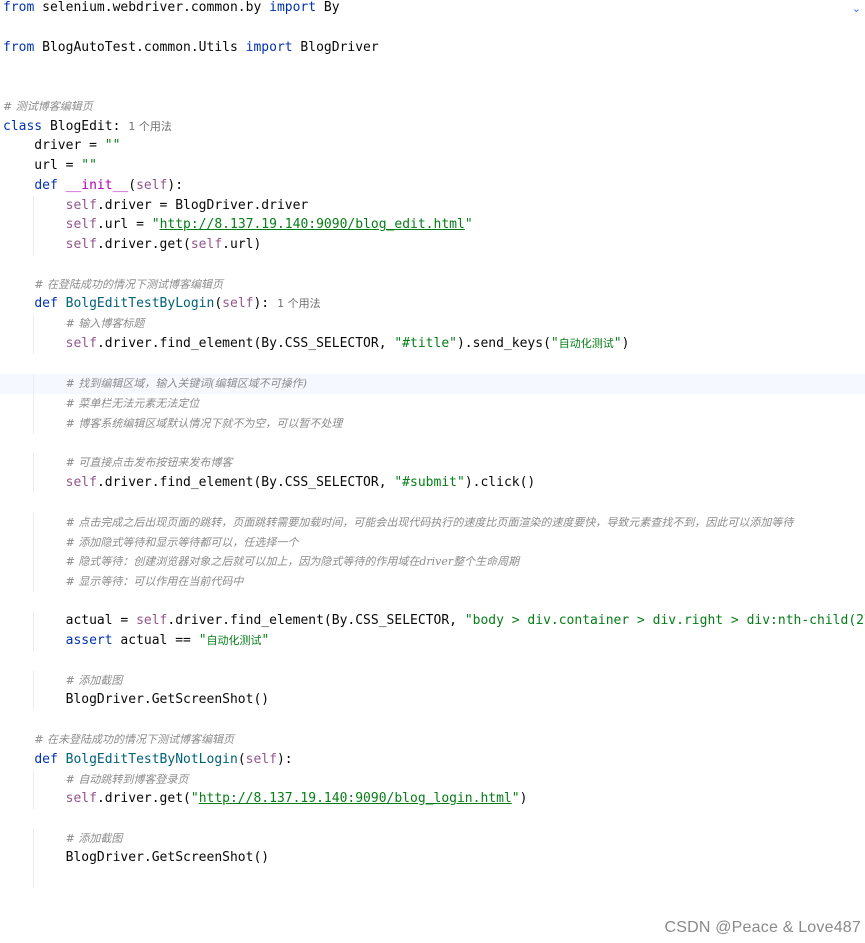 The height and width of the screenshot is (943, 865). Describe the element at coordinates (101, 620) in the screenshot. I see `code-text: actual =` at that location.